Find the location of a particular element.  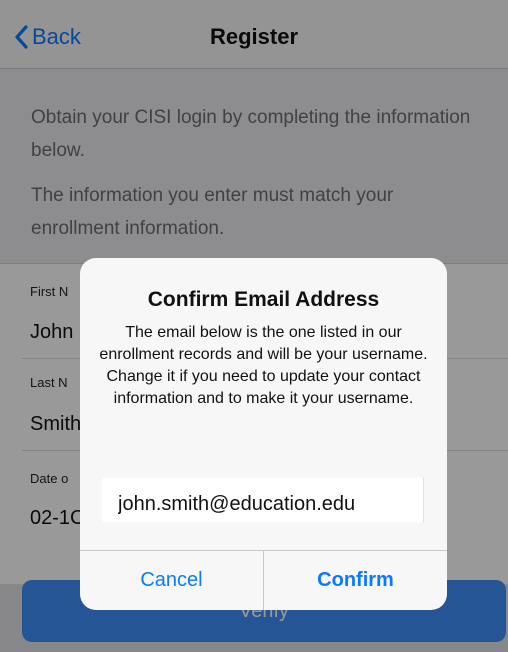

email-input is located at coordinates (263, 500).